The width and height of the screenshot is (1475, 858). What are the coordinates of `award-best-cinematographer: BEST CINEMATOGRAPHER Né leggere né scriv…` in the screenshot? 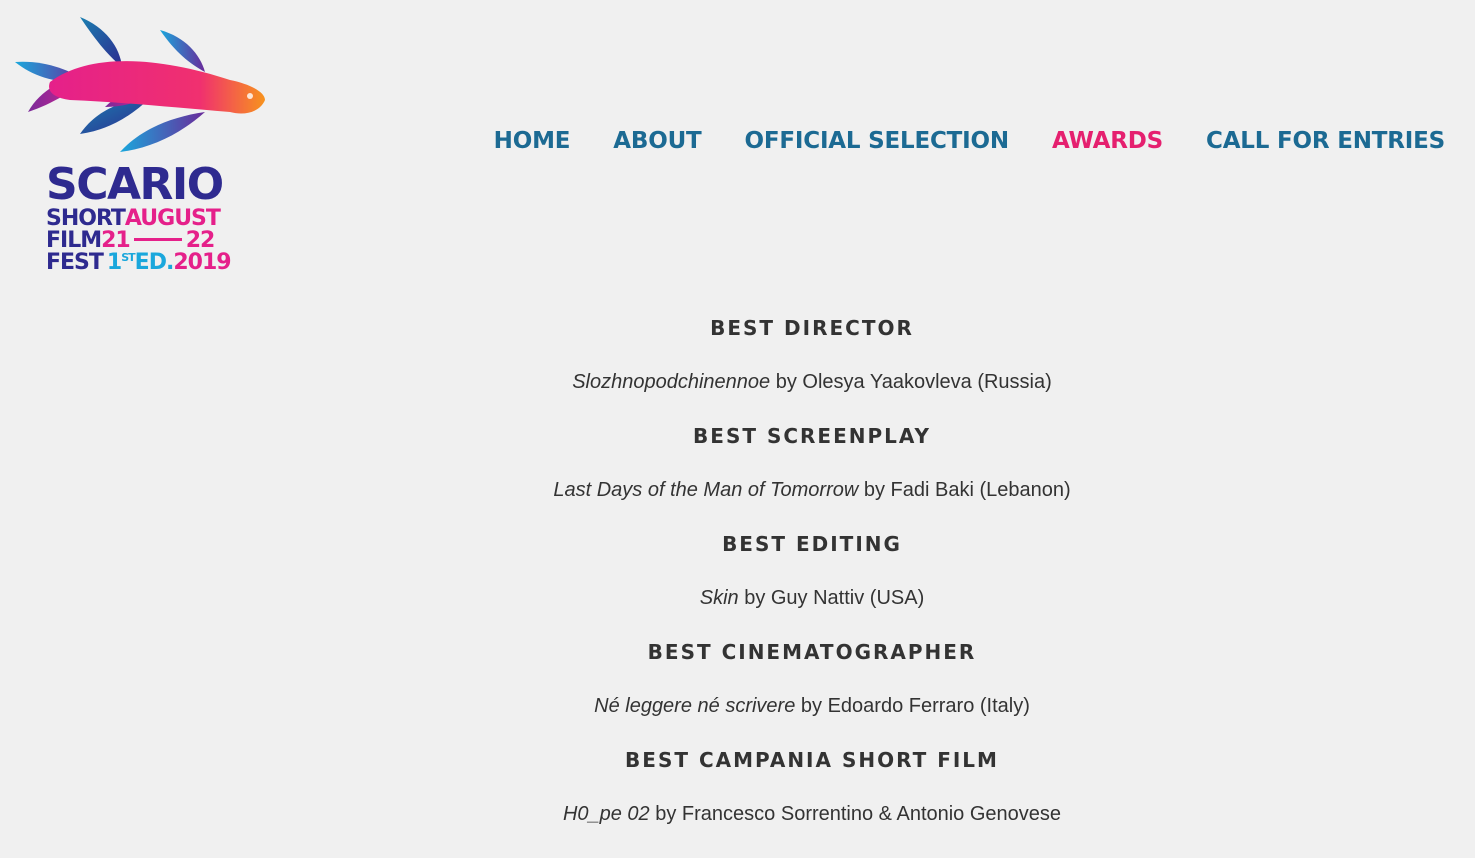 It's located at (812, 690).